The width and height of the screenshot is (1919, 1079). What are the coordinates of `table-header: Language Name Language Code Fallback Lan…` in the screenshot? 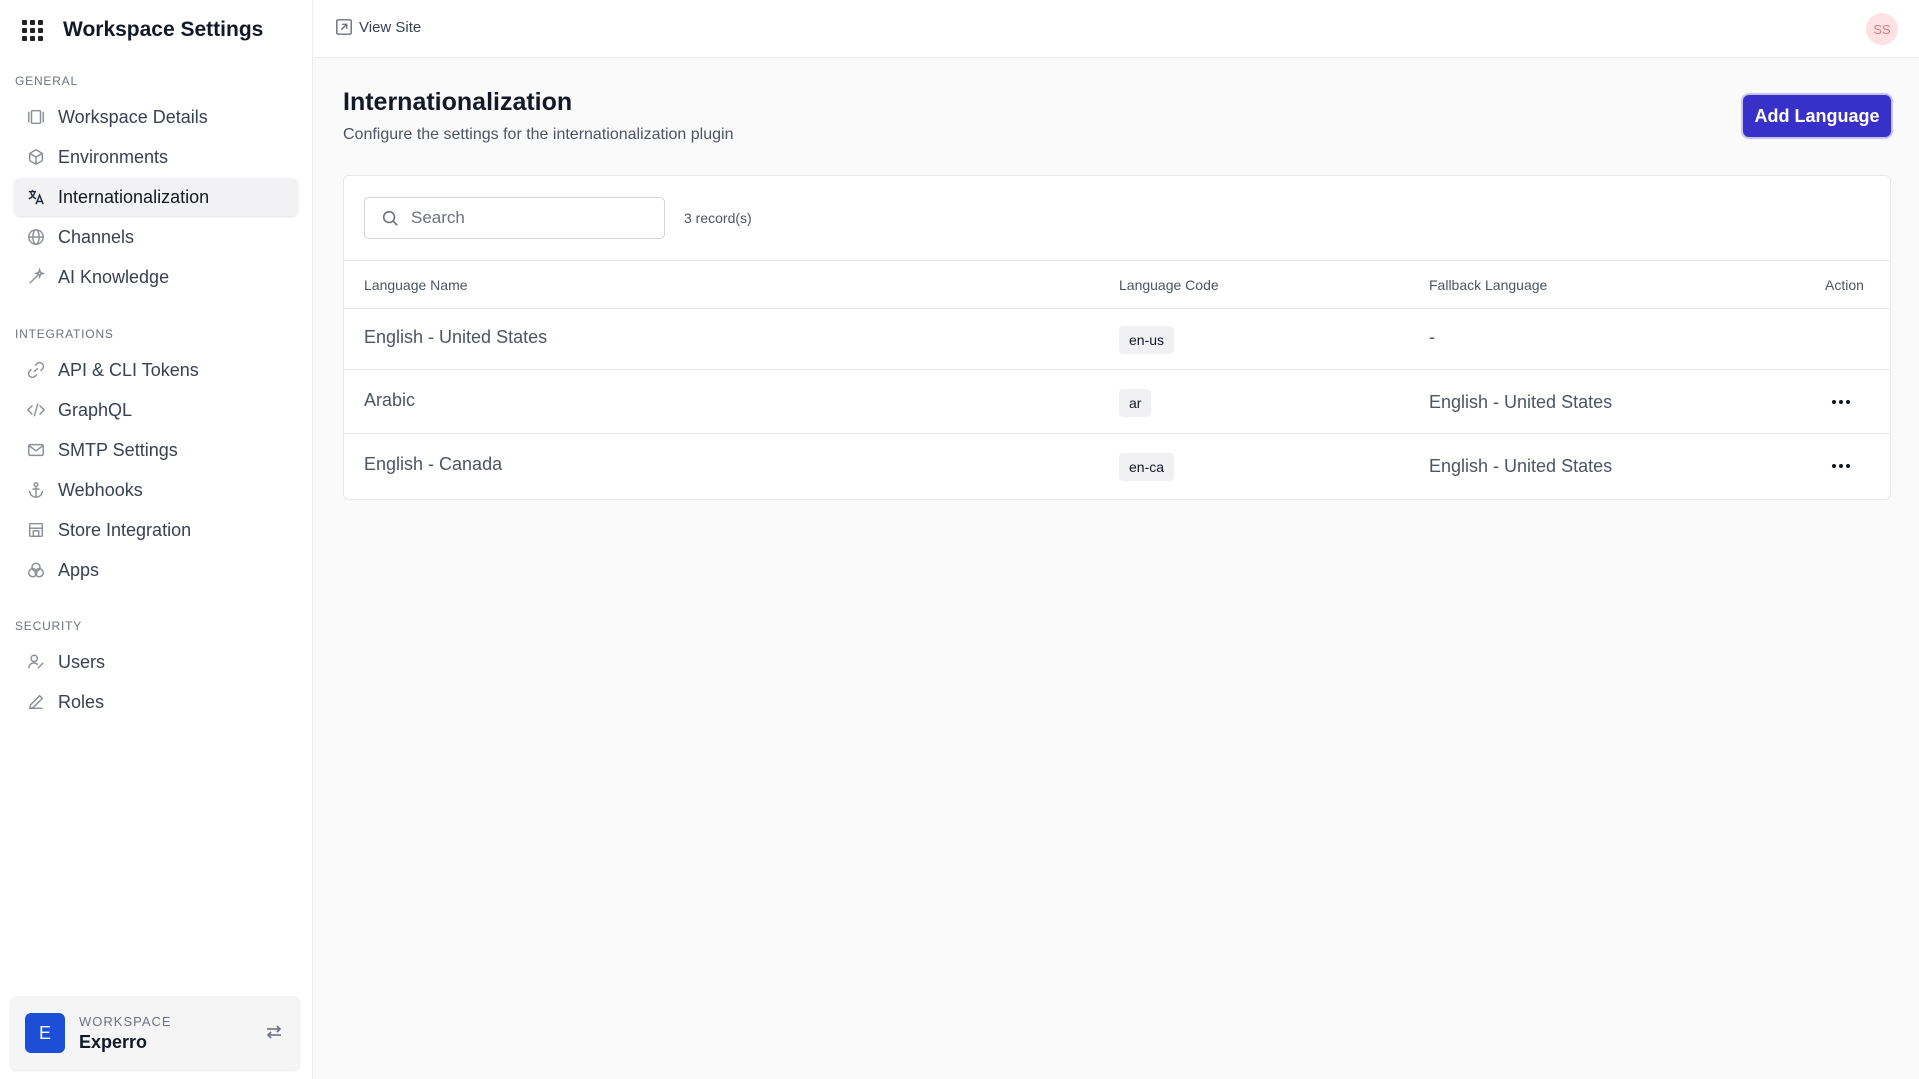 It's located at (1117, 285).